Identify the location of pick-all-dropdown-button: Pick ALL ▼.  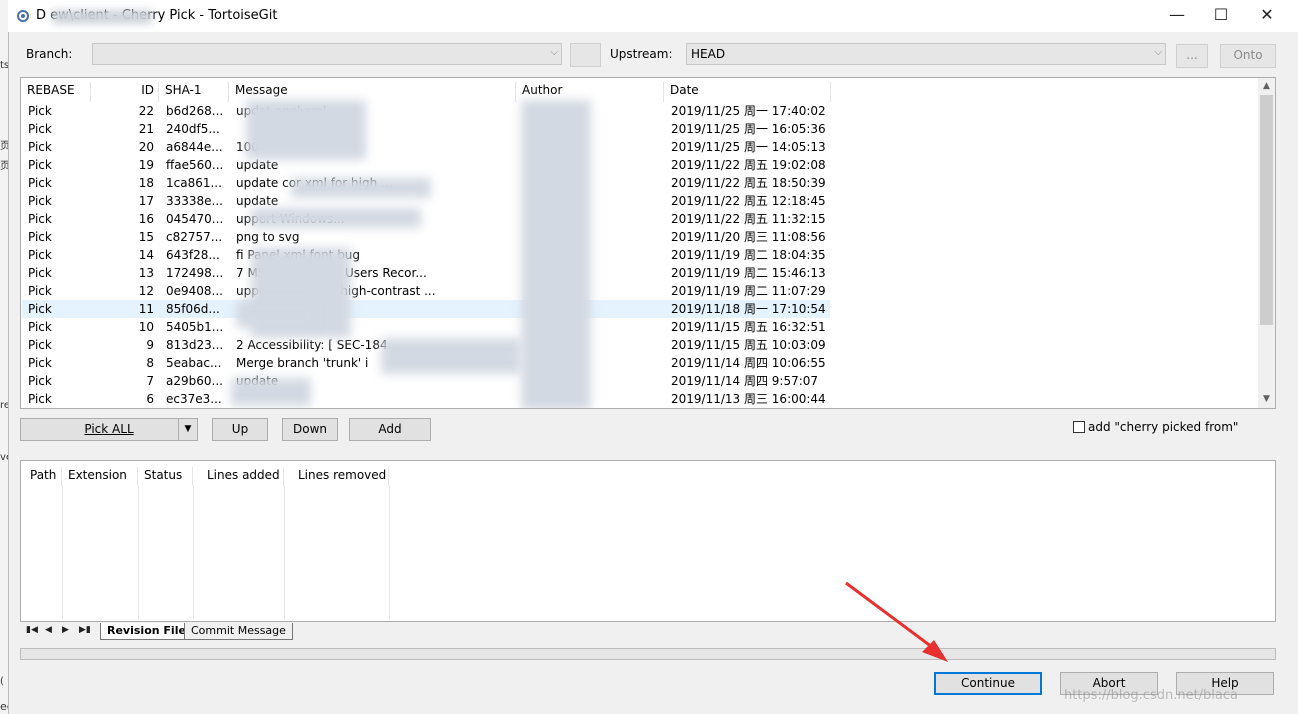
(109, 429).